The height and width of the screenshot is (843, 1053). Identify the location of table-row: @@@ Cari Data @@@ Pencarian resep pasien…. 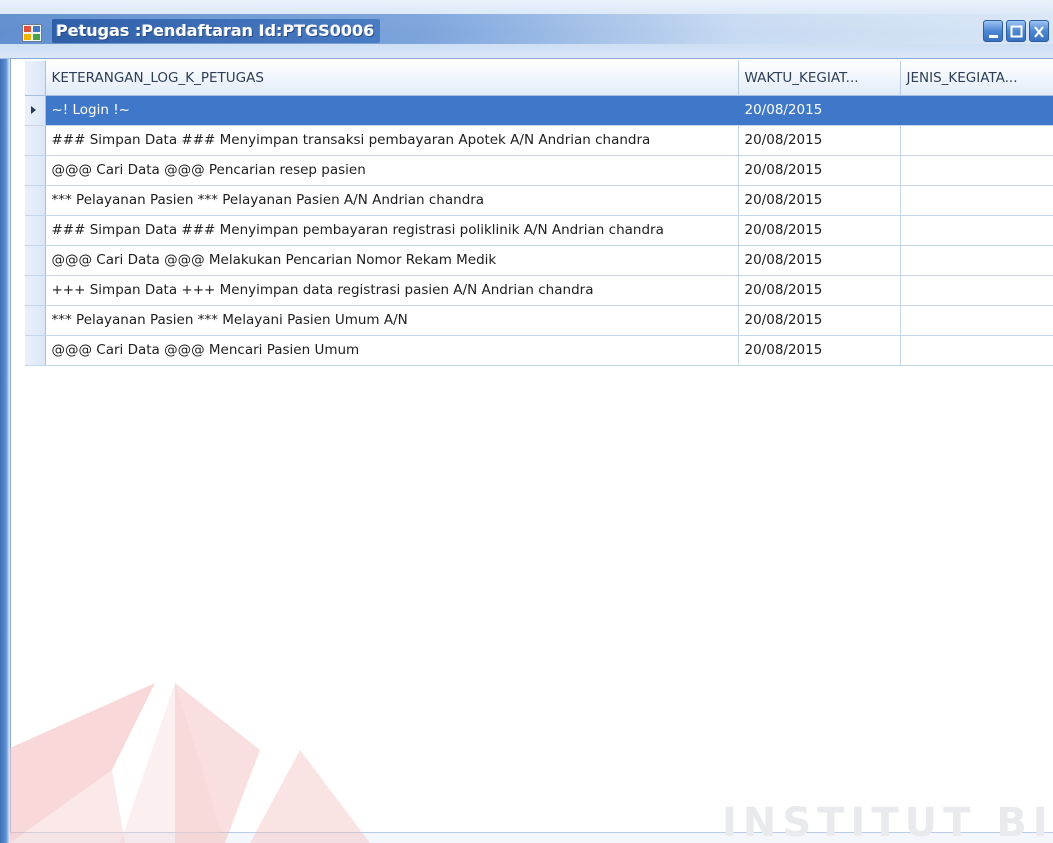
(539, 170).